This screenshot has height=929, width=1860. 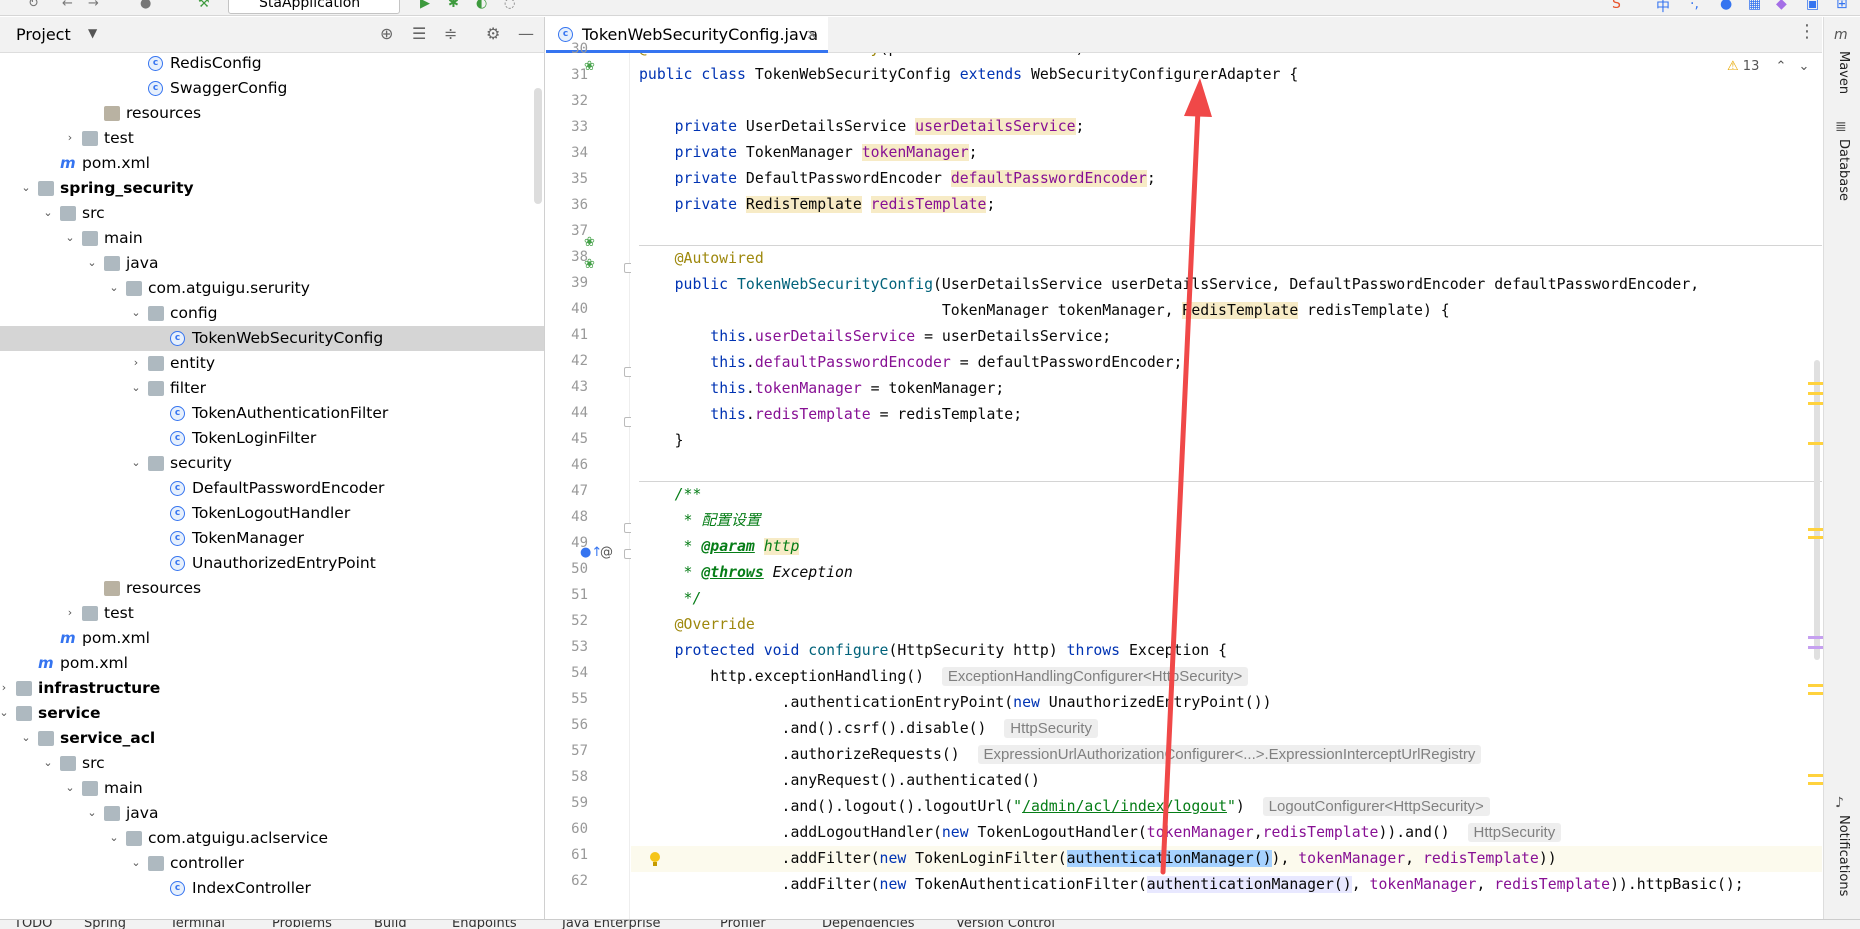 What do you see at coordinates (1694, 6) in the screenshot?
I see `ime-punct-icon: ·,` at bounding box center [1694, 6].